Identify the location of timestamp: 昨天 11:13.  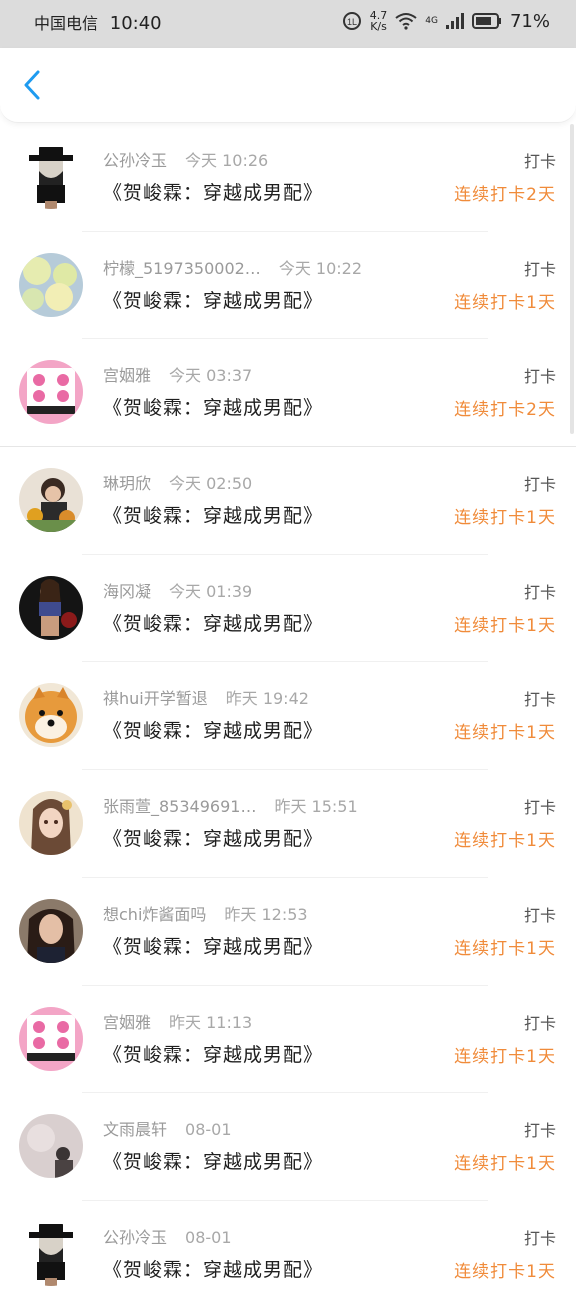
(211, 1022).